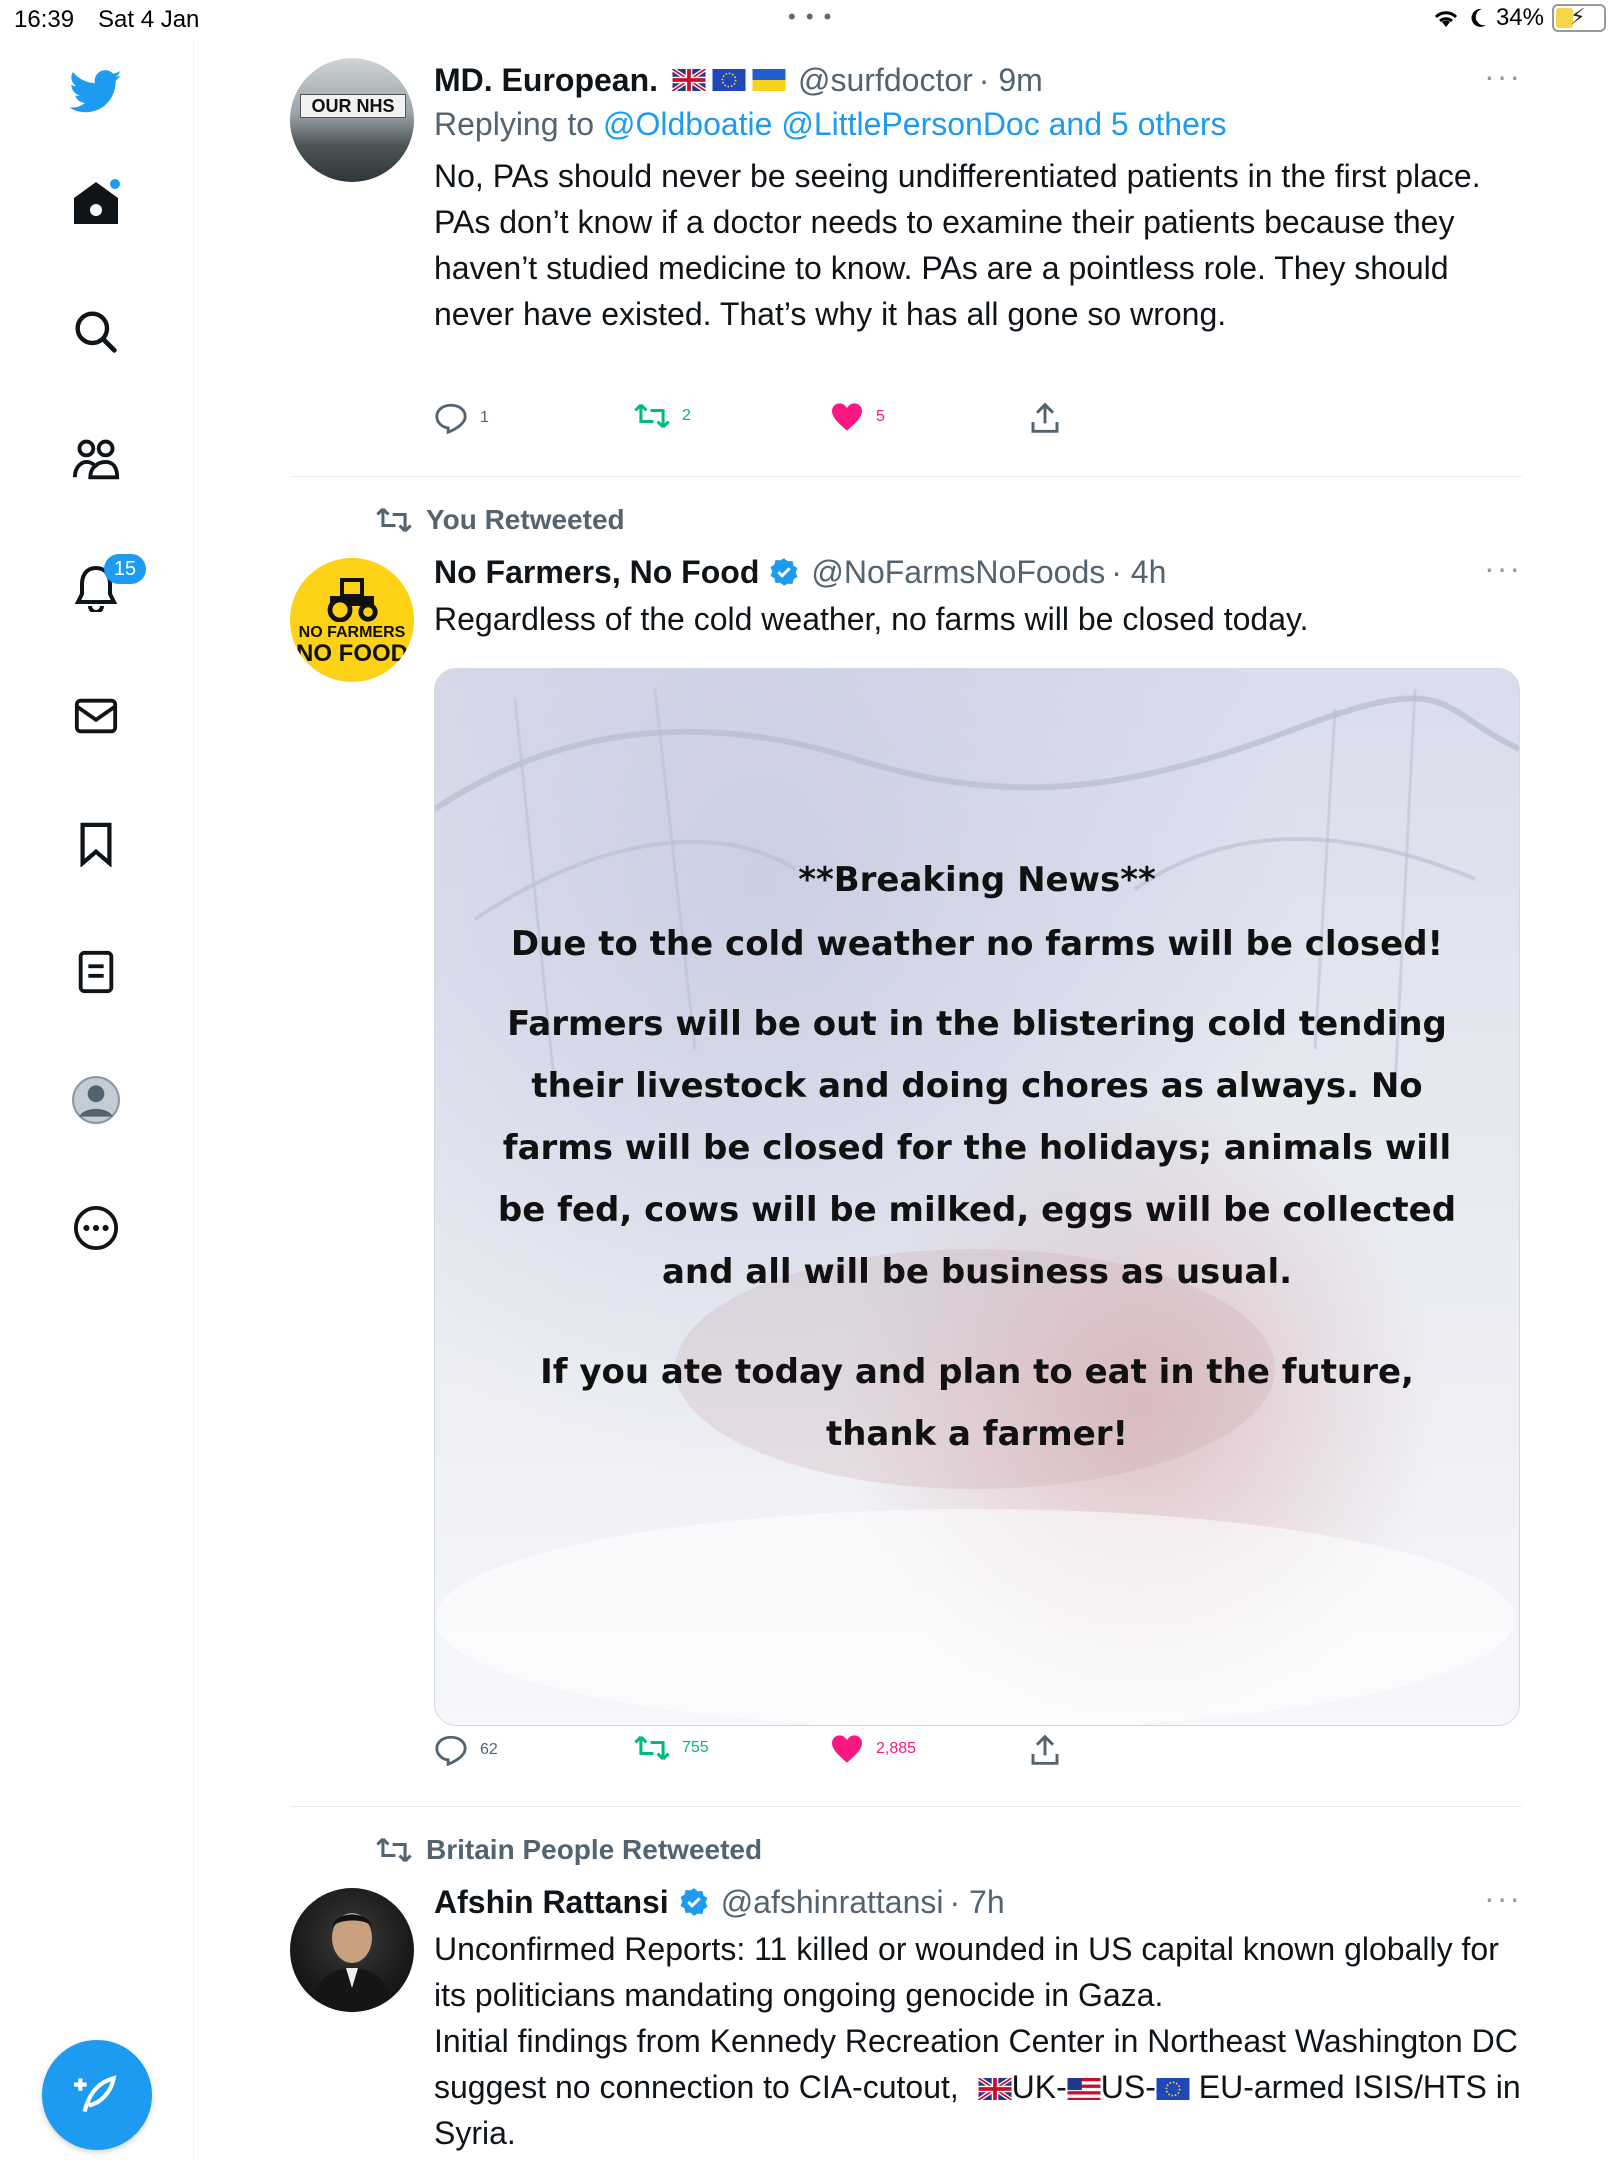 The image size is (1620, 2160). Describe the element at coordinates (96, 972) in the screenshot. I see `lists-icon` at that location.